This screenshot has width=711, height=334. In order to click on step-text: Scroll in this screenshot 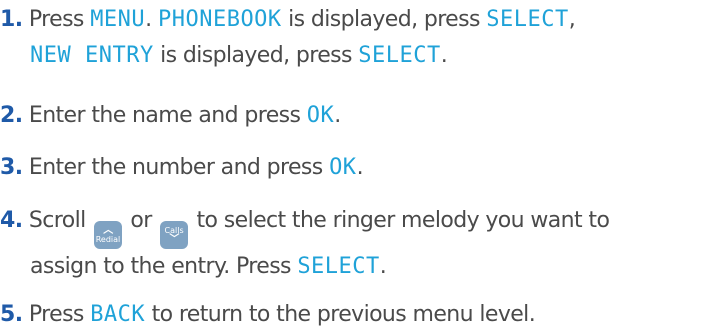, I will do `click(60, 220)`.